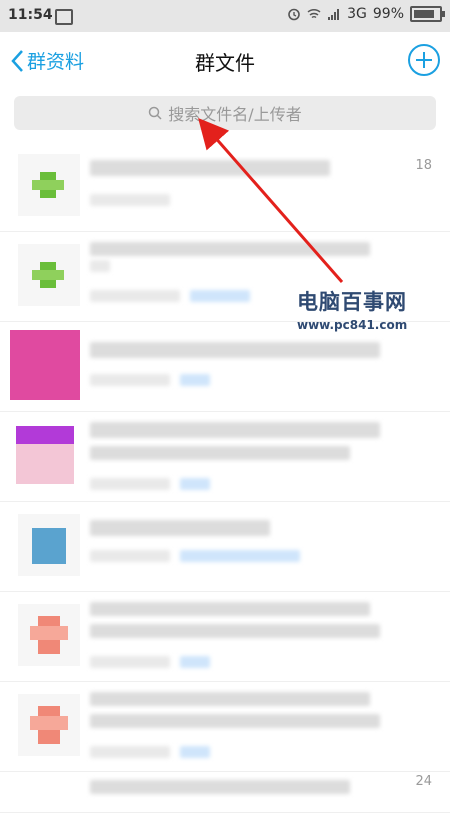  What do you see at coordinates (30, 15) in the screenshot?
I see `status-time: 11:54` at bounding box center [30, 15].